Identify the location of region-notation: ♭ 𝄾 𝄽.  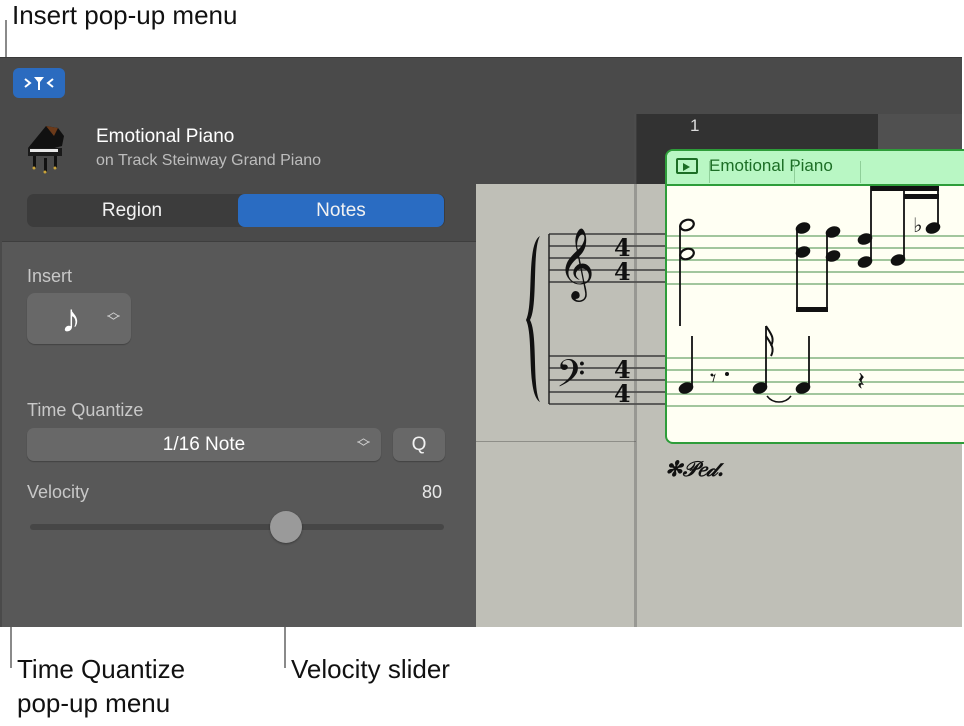
(815, 296).